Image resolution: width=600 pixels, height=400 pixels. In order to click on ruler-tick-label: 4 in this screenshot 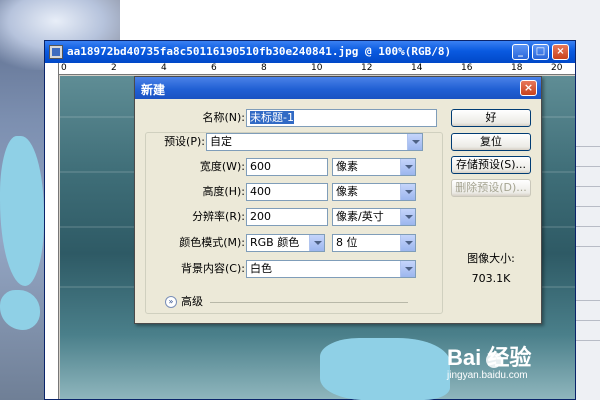, I will do `click(164, 68)`.